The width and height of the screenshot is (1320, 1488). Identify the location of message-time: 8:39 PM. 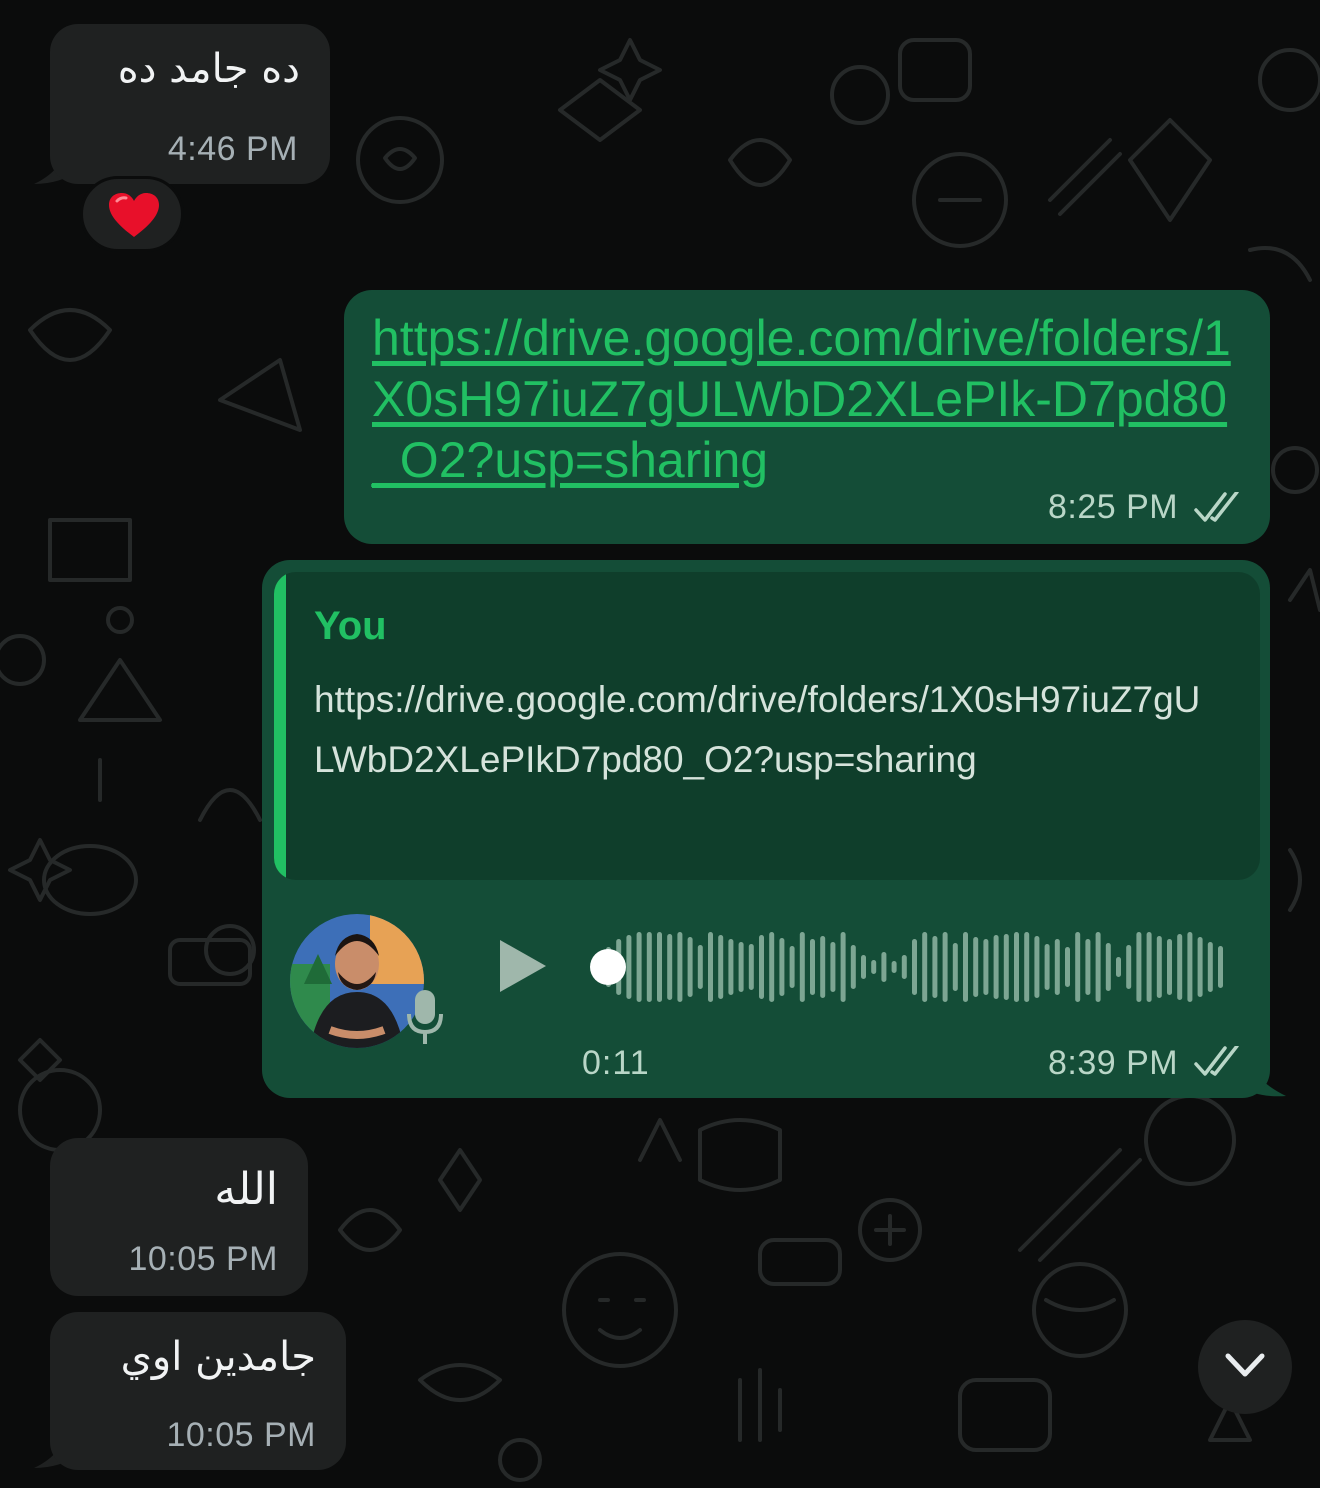
(1113, 1063).